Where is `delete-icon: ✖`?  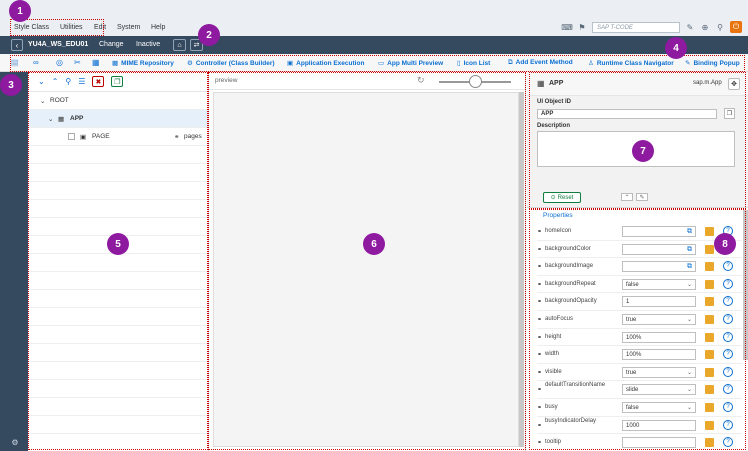 delete-icon: ✖ is located at coordinates (98, 81).